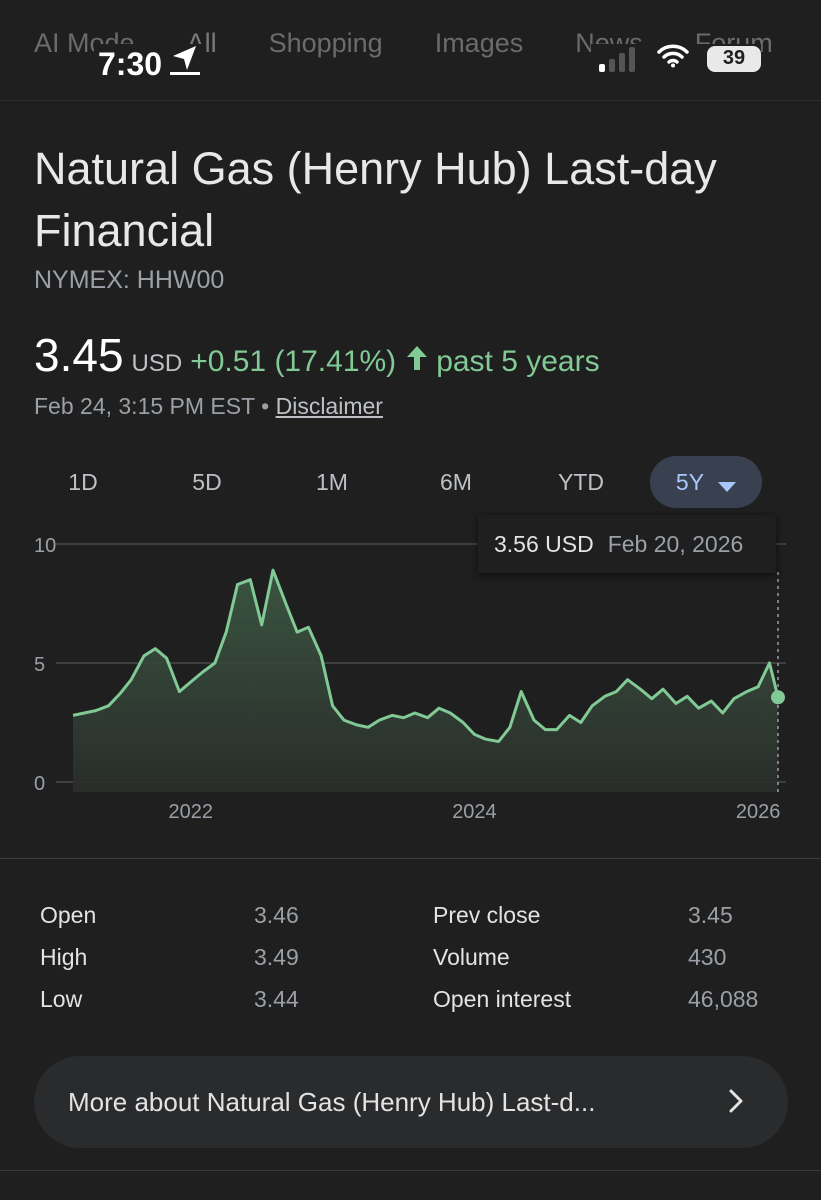  What do you see at coordinates (332, 482) in the screenshot?
I see `range-tab-1m: 1M` at bounding box center [332, 482].